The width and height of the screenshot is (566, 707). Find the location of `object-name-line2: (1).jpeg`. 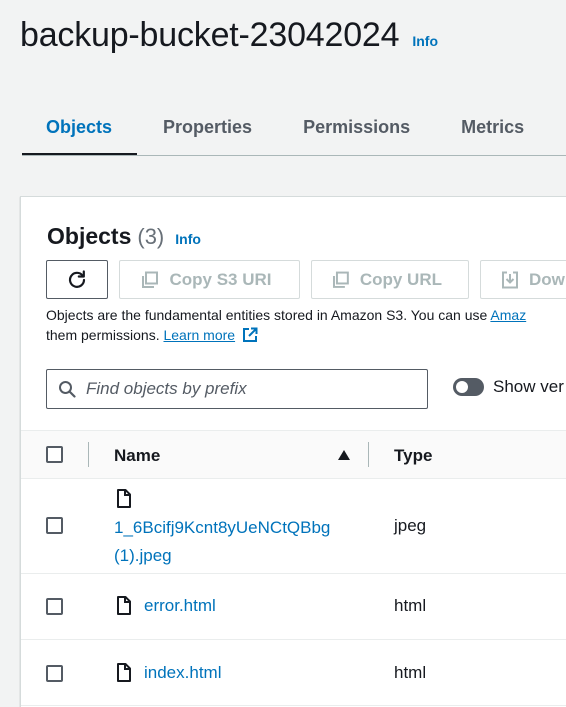

object-name-line2: (1).jpeg is located at coordinates (143, 555).